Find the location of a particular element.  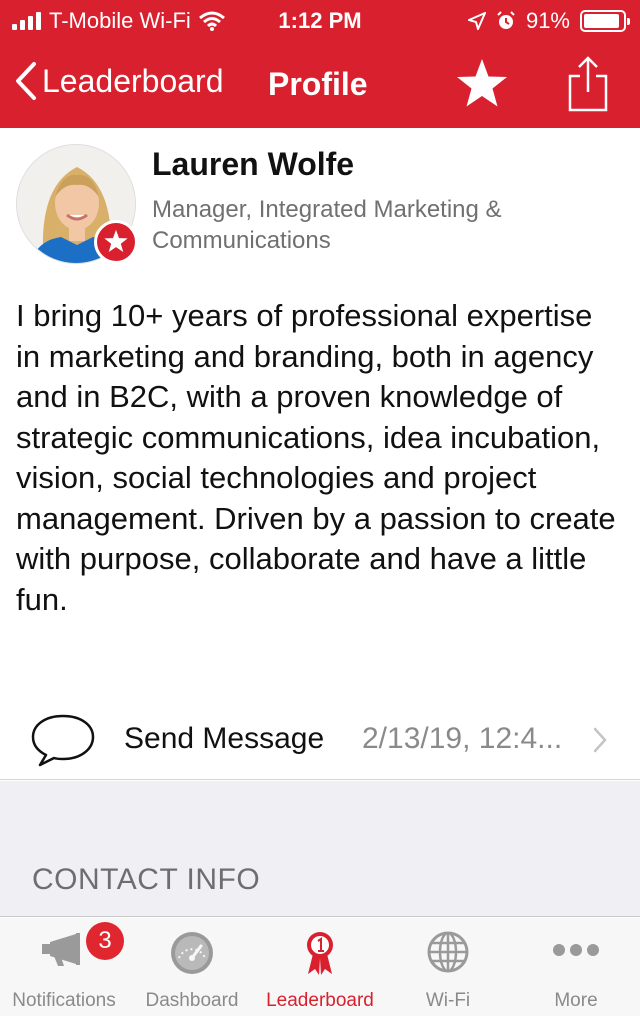

tab-dashboard: Dashboard is located at coordinates (192, 967).